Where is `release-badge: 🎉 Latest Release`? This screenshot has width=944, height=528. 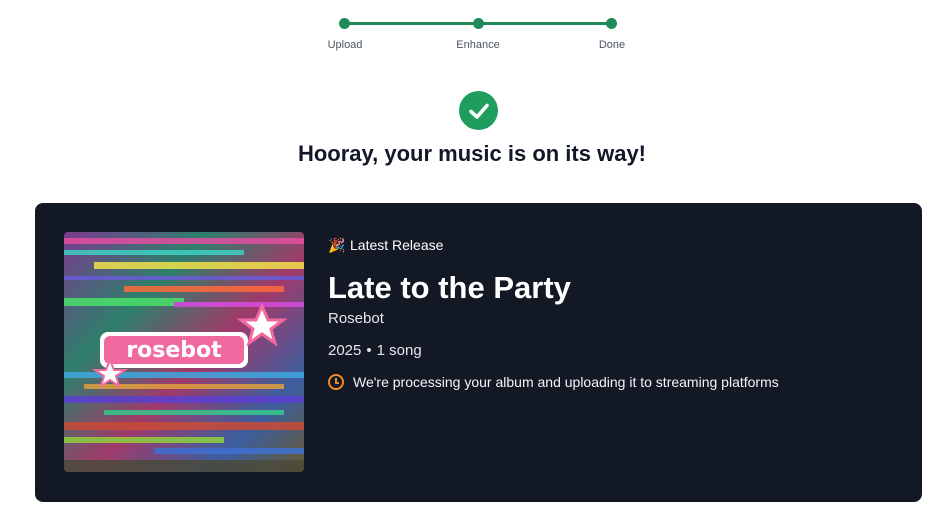 release-badge: 🎉 Latest Release is located at coordinates (615, 245).